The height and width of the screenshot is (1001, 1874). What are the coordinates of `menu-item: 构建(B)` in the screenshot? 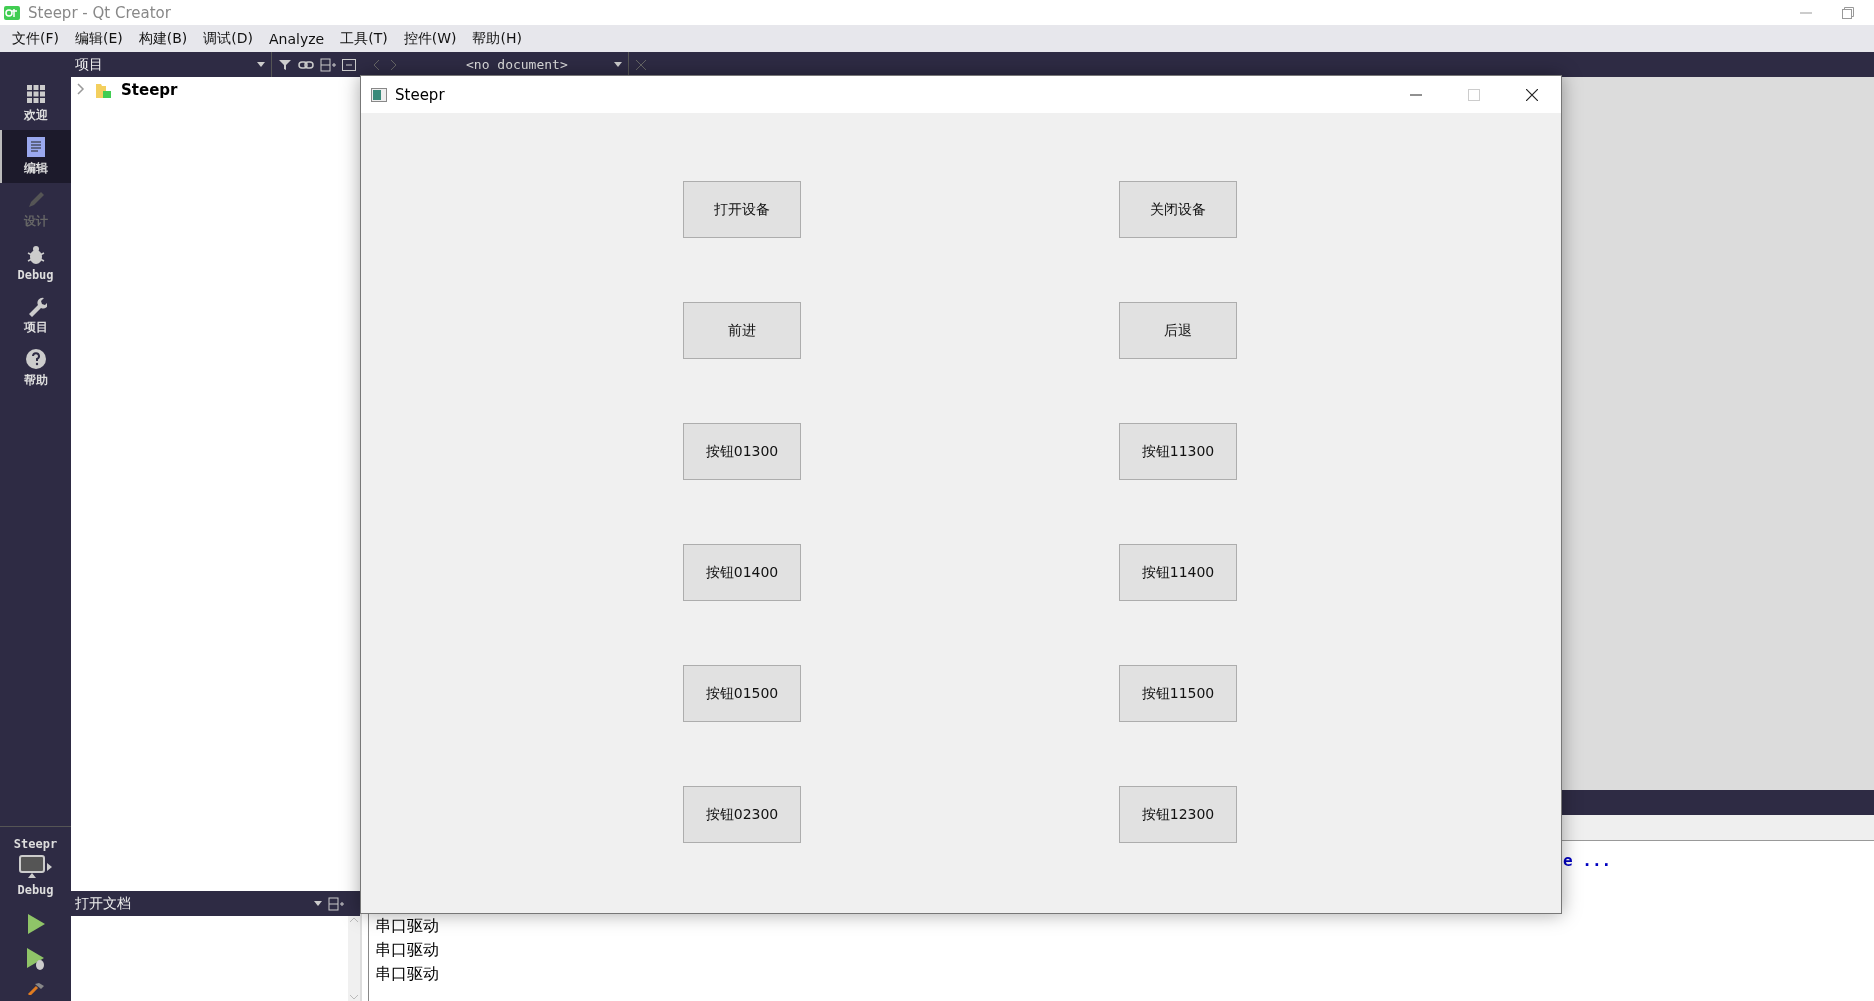 It's located at (163, 38).